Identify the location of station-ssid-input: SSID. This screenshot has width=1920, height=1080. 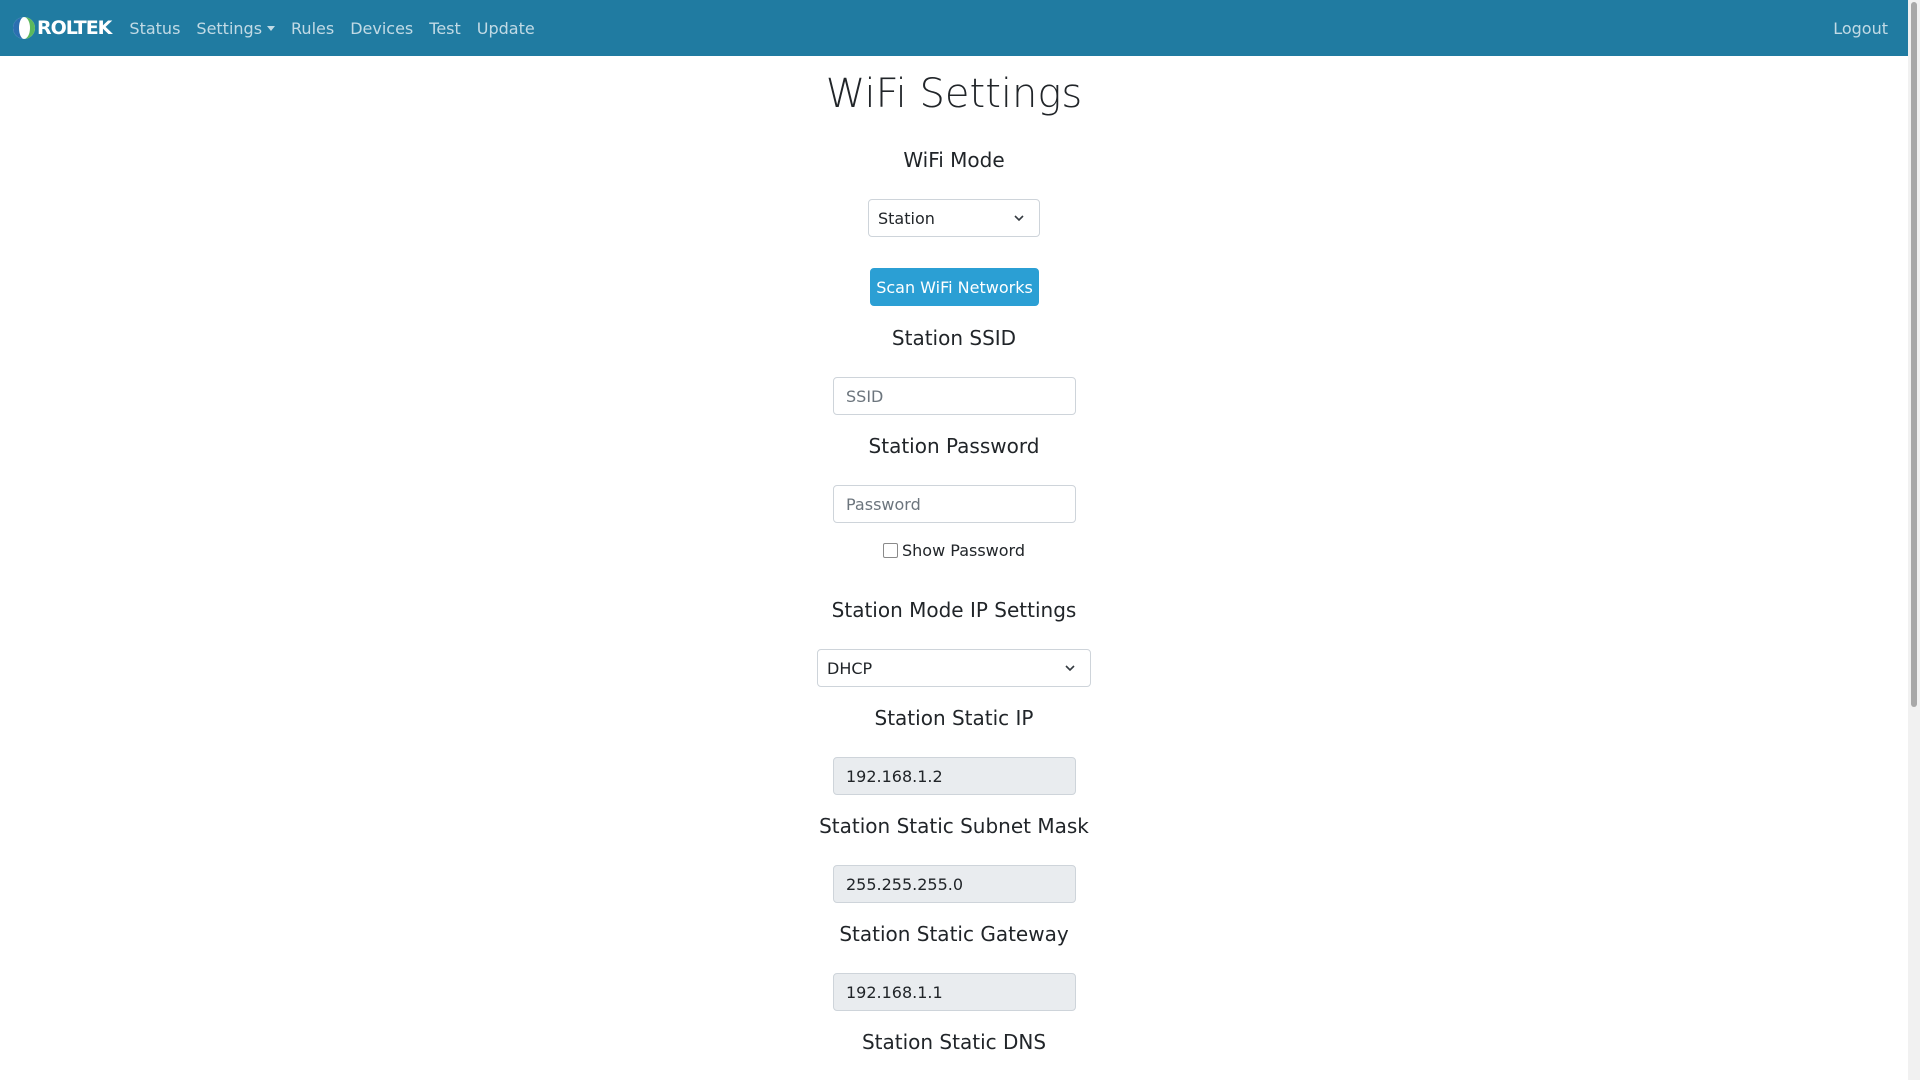
(954, 396).